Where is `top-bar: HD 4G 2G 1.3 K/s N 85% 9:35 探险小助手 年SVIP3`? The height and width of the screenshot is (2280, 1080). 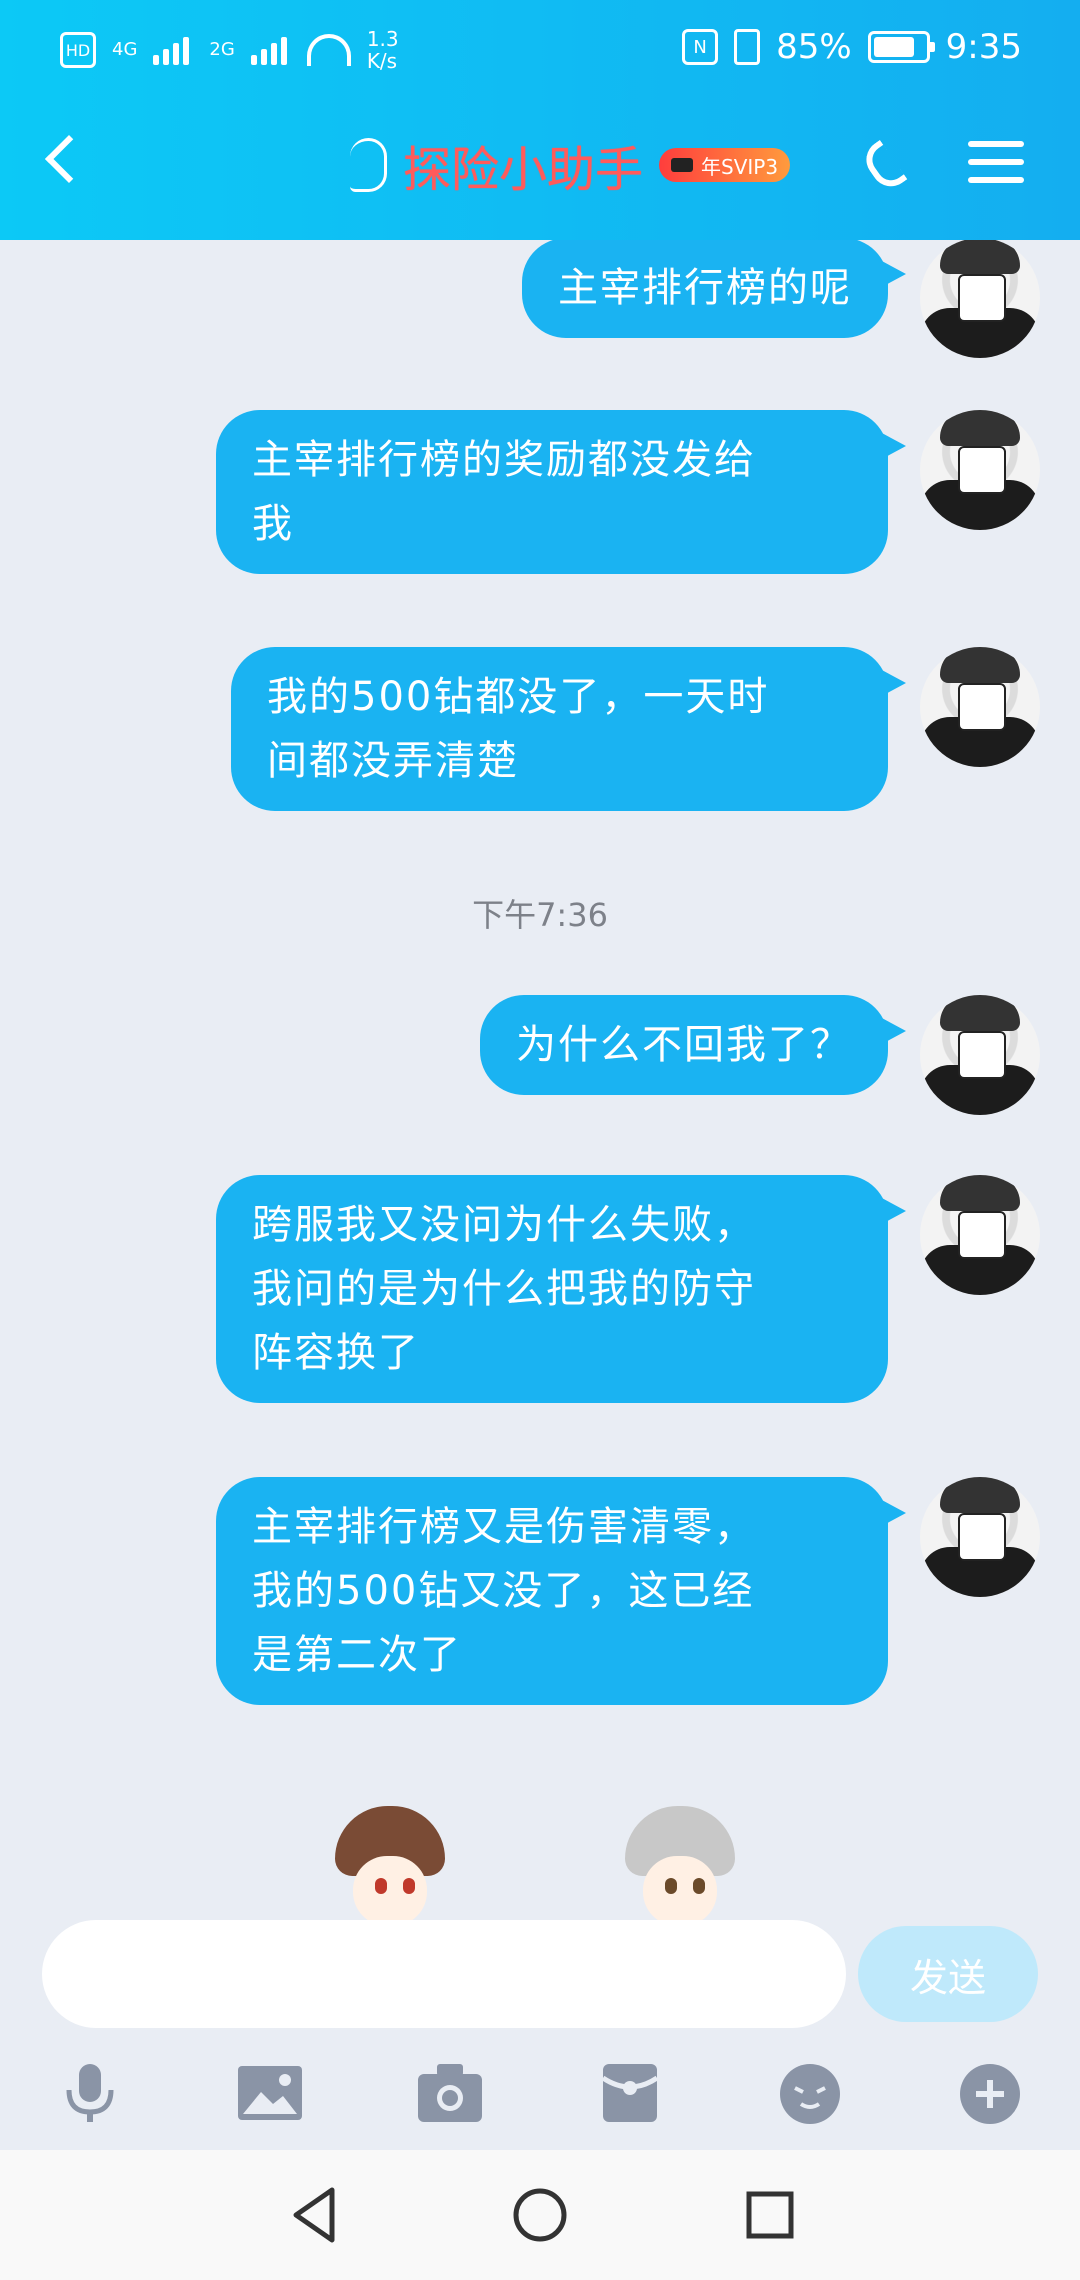 top-bar: HD 4G 2G 1.3 K/s N 85% 9:35 探险小助手 年SVIP3 is located at coordinates (540, 120).